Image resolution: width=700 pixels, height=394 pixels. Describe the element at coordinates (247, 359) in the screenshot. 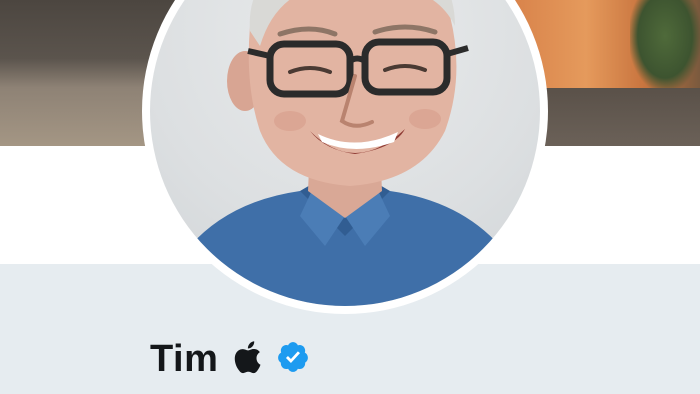

I see `apple-logo-icon` at that location.